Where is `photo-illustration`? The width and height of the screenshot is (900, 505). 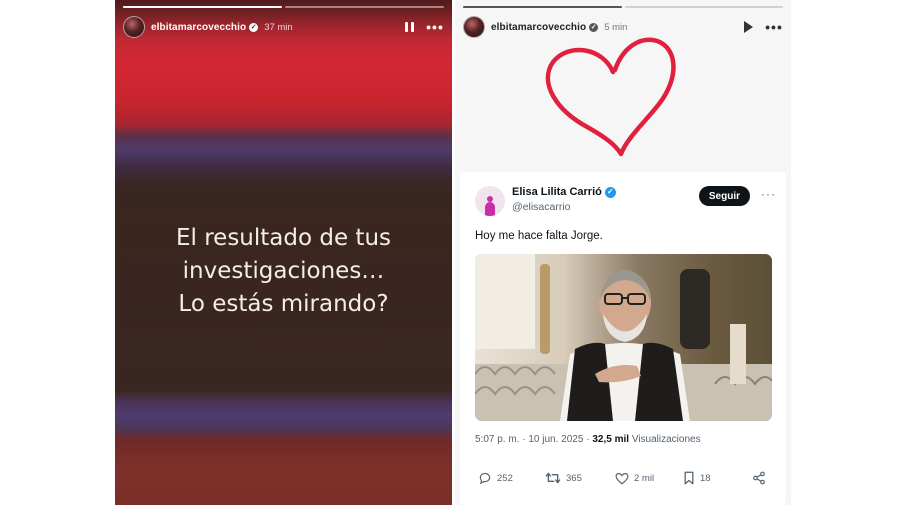
photo-illustration is located at coordinates (623, 337).